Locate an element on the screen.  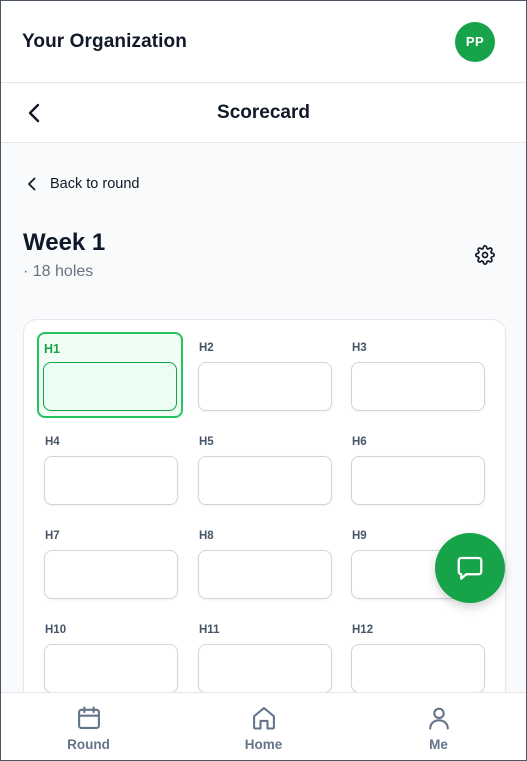
bottom-nav: Round Home Me is located at coordinates (263, 726).